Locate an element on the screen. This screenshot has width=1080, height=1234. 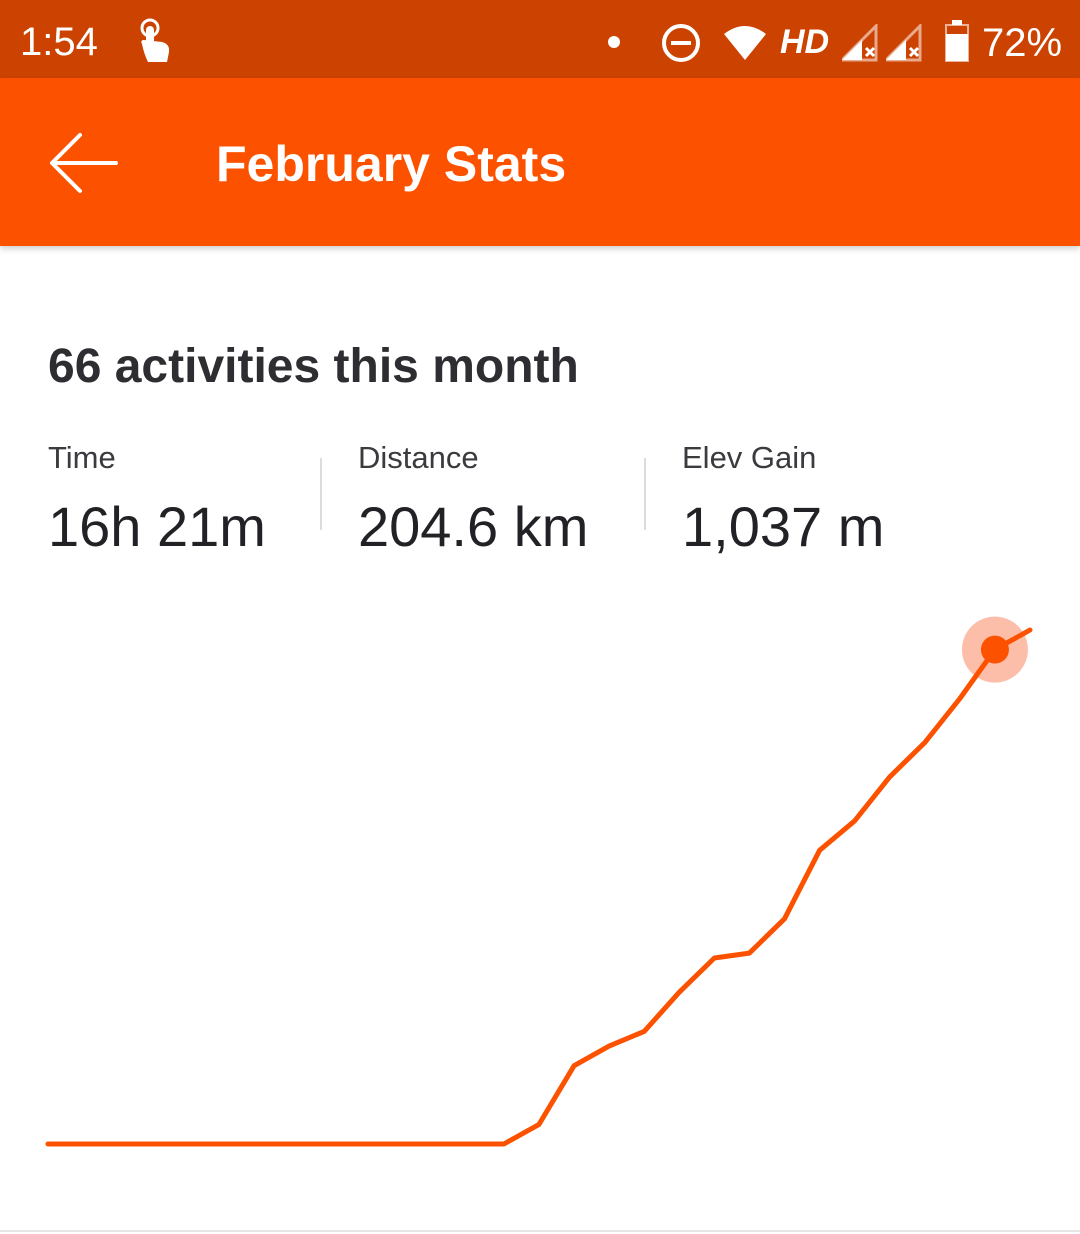
stat-time: Time 16h 21m is located at coordinates (157, 500).